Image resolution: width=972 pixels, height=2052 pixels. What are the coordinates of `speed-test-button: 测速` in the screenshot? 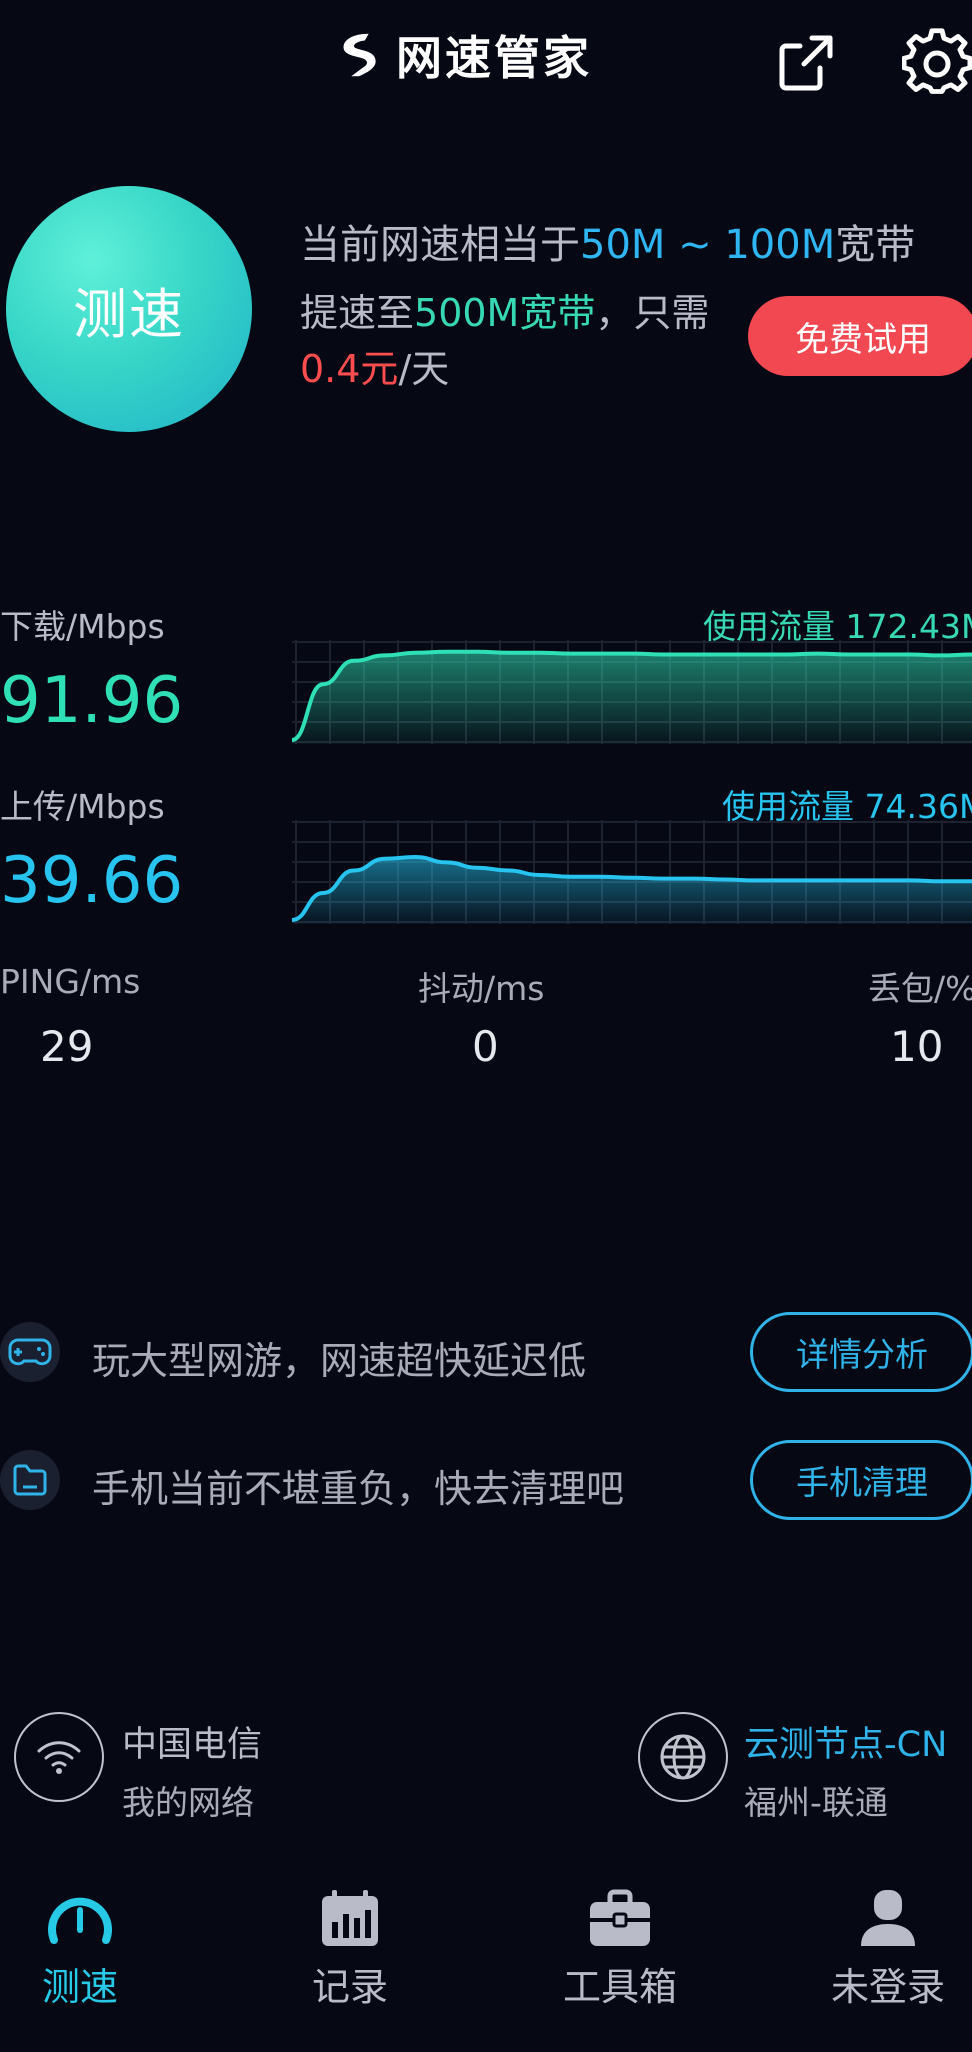 It's located at (129, 309).